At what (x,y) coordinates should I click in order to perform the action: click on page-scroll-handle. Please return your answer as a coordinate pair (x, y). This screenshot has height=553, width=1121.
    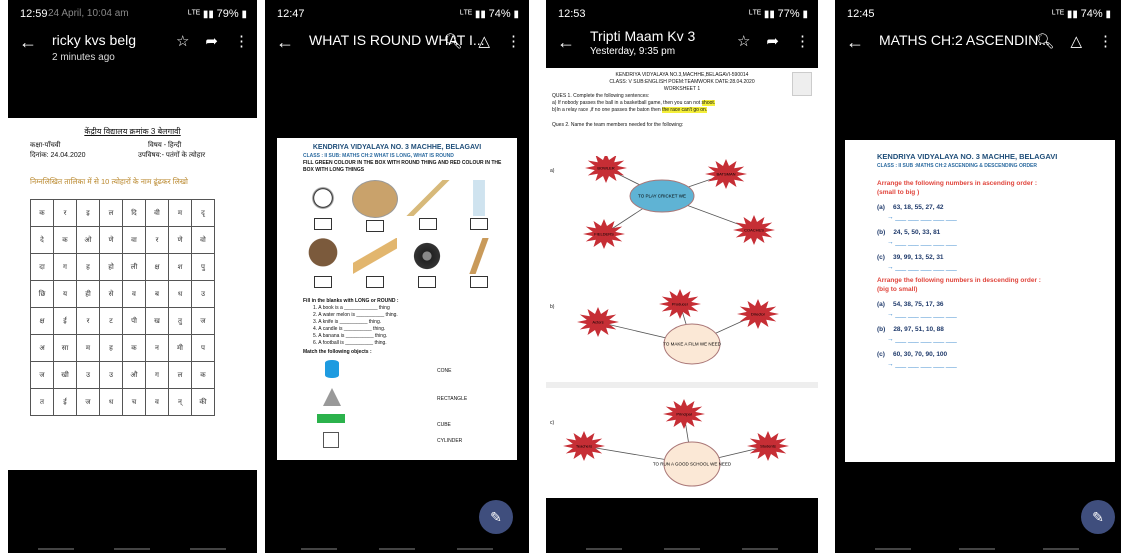
    Looking at the image, I should click on (802, 84).